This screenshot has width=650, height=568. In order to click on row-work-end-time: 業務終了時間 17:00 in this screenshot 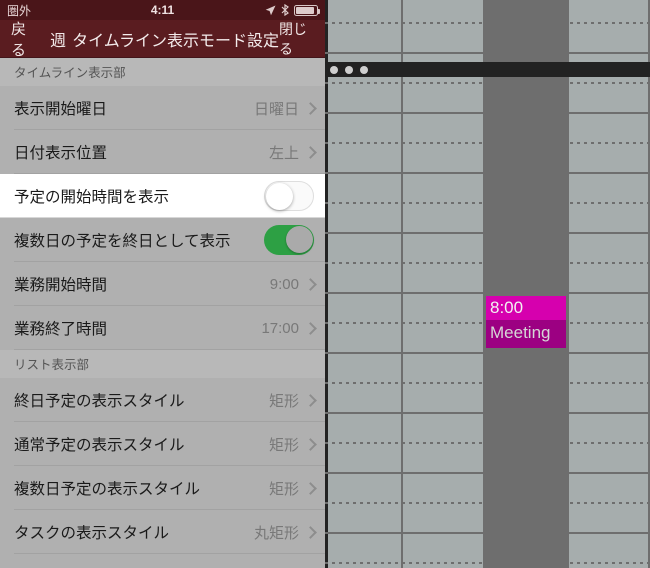, I will do `click(162, 328)`.